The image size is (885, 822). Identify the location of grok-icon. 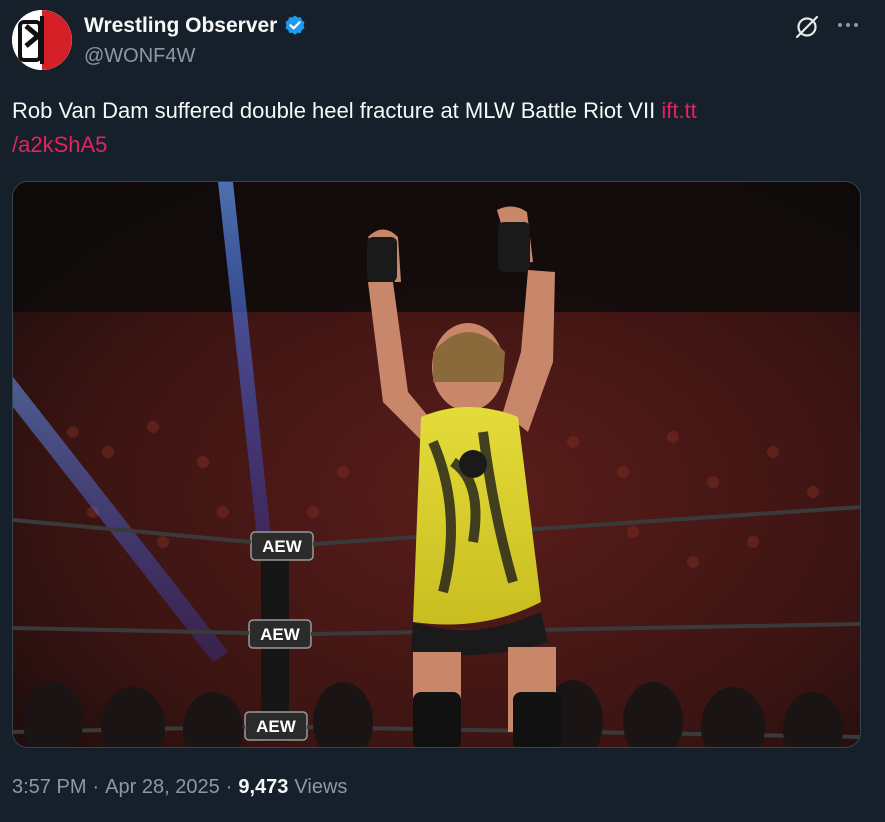
(807, 27).